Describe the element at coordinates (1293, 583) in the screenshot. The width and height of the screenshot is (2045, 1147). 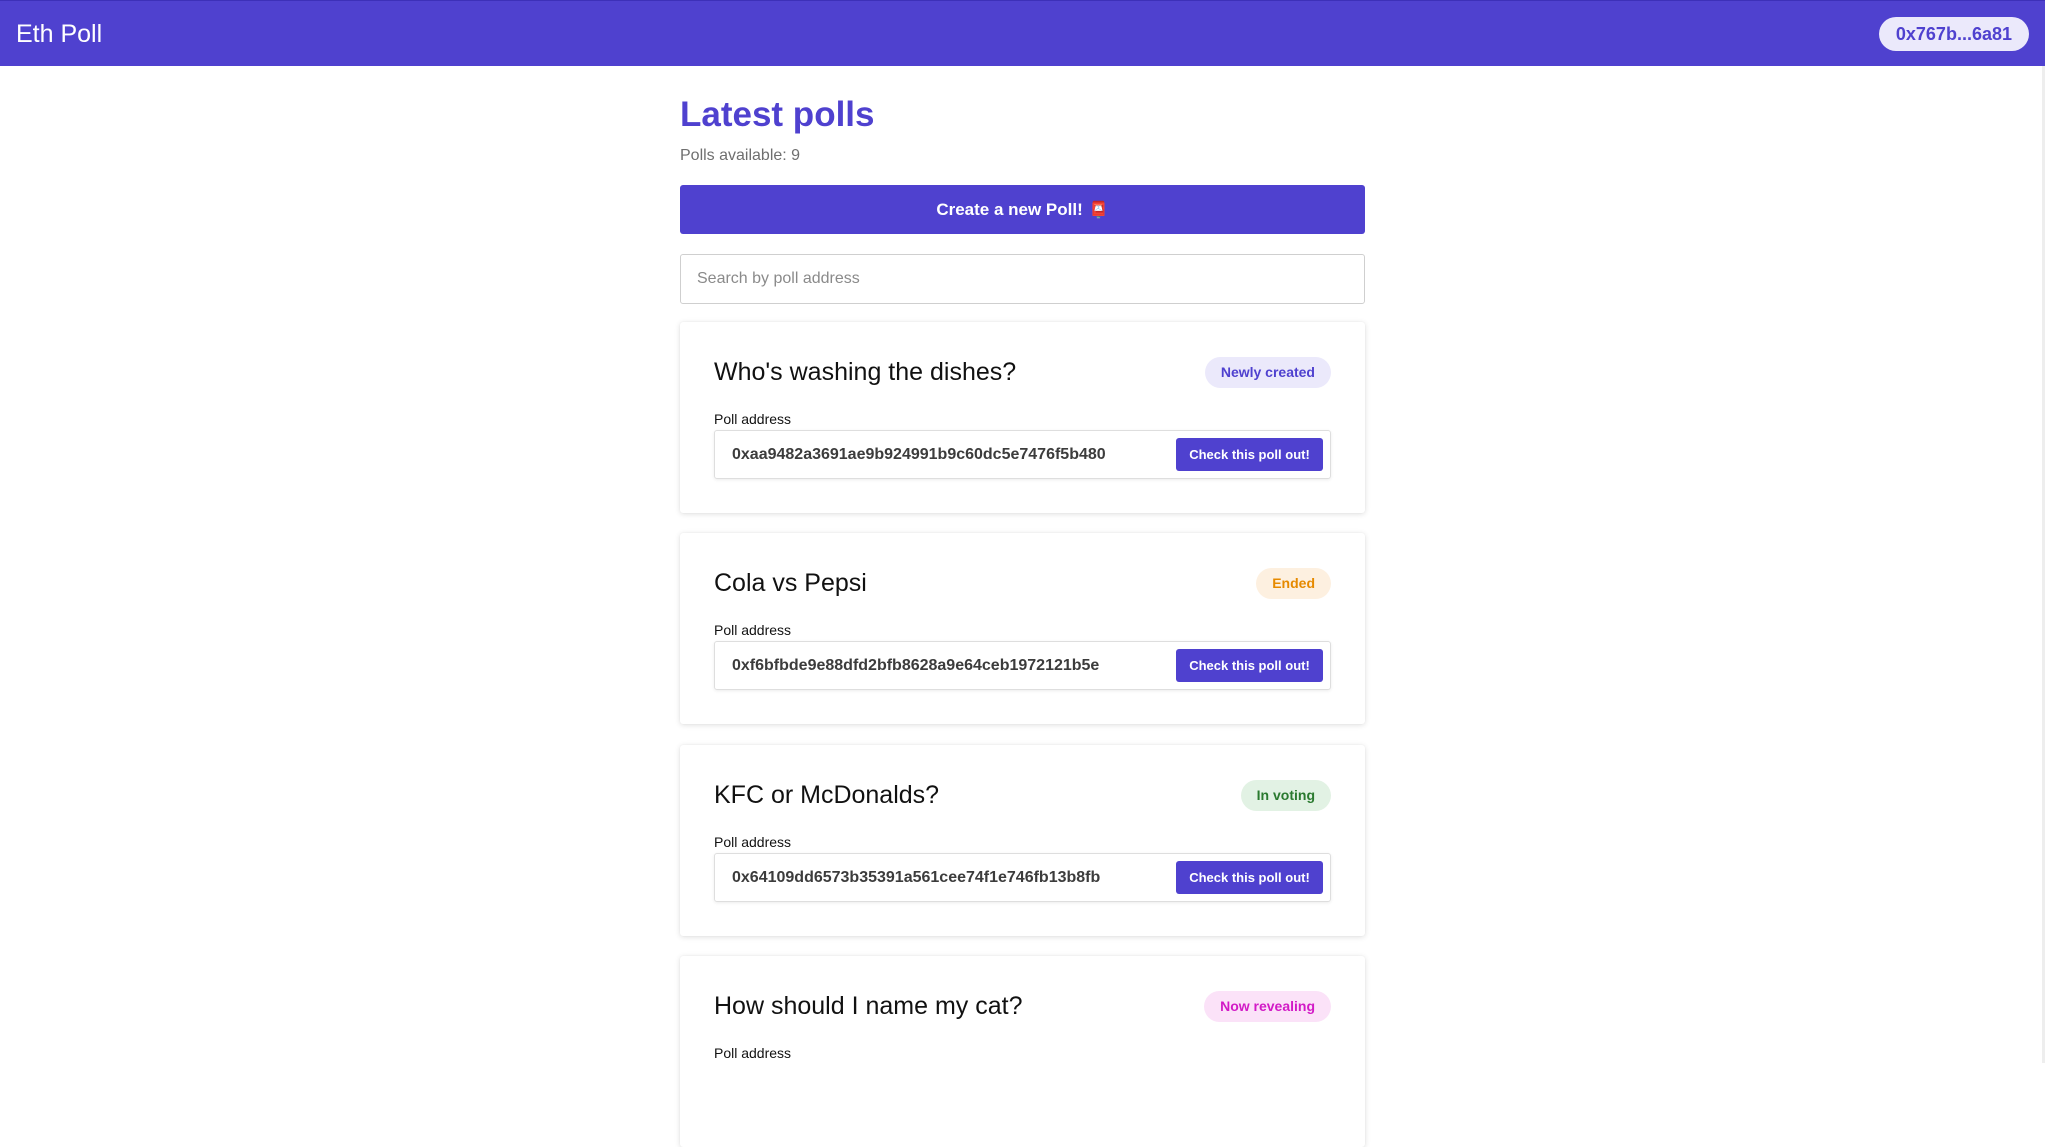
I see `status-badge: Ended` at that location.